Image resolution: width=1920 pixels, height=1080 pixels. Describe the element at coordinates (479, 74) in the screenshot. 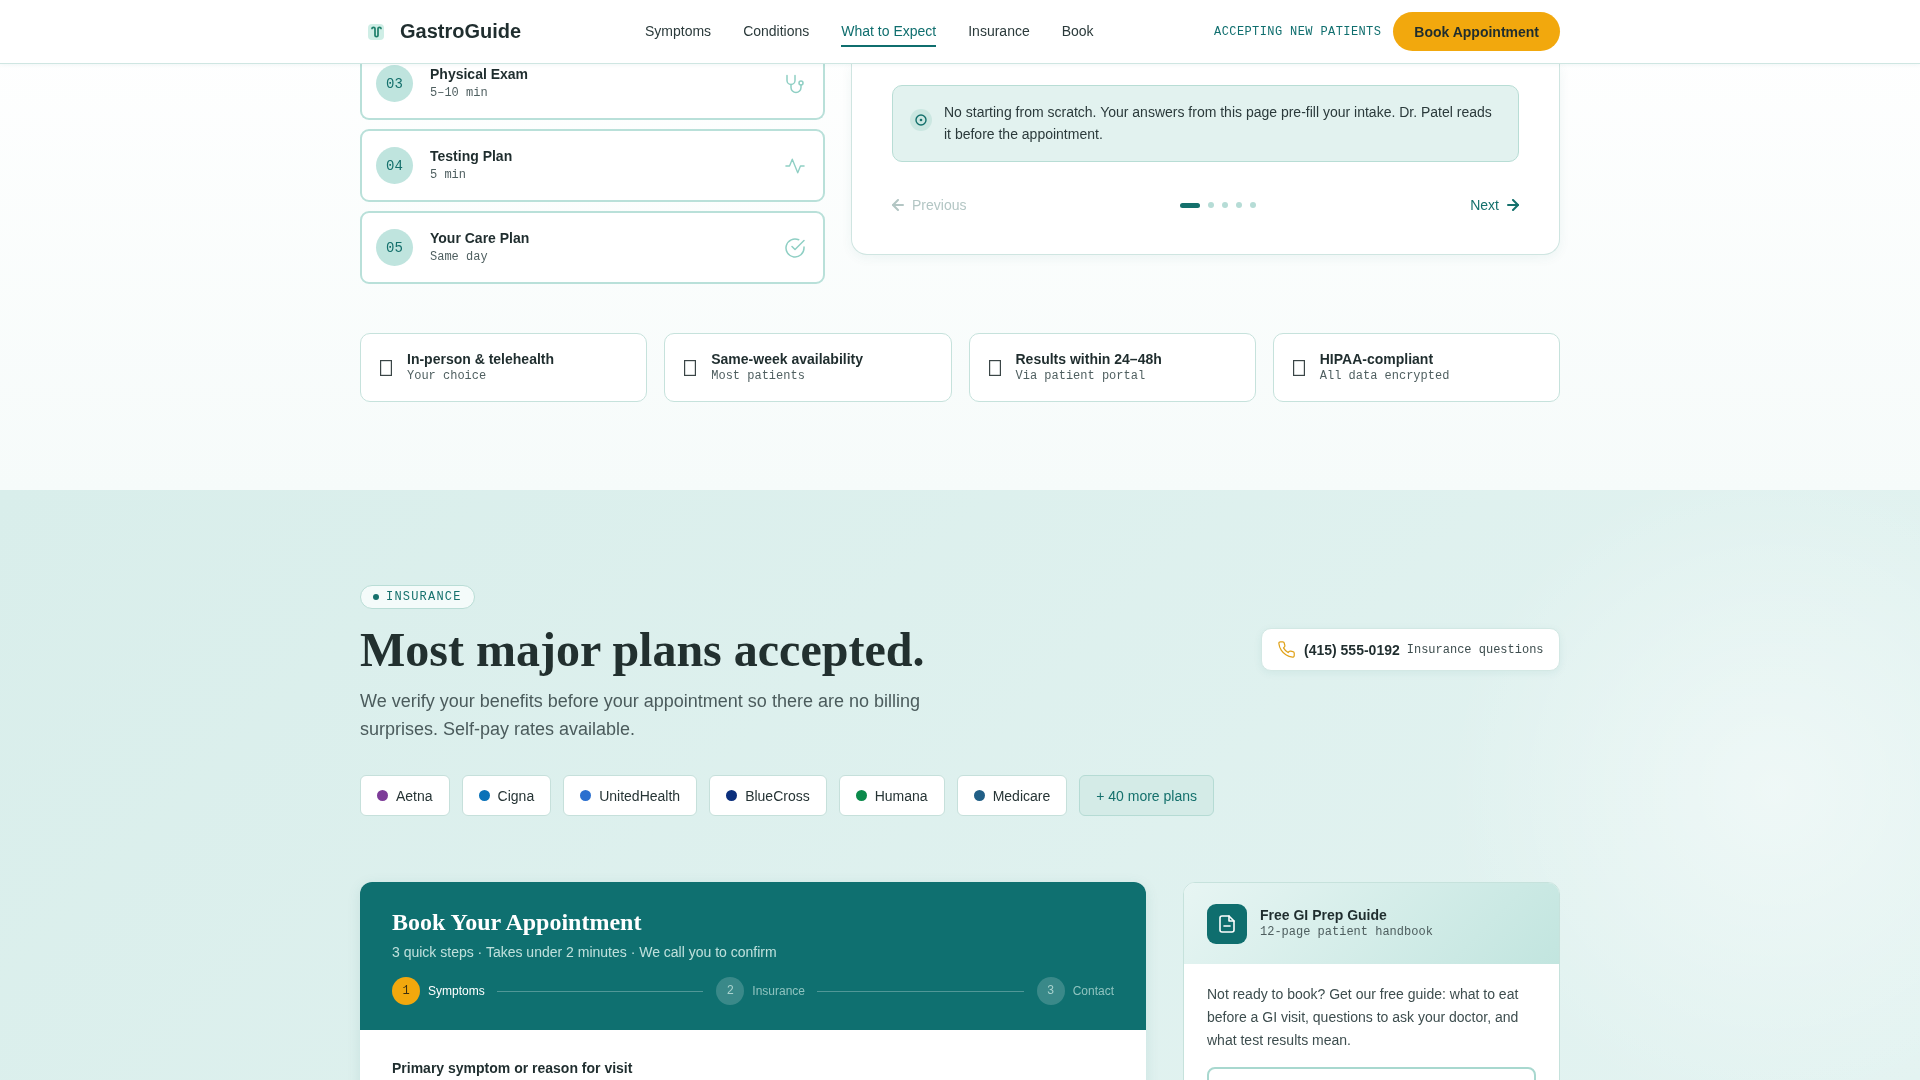

I see `step-title: Physical Exam` at that location.